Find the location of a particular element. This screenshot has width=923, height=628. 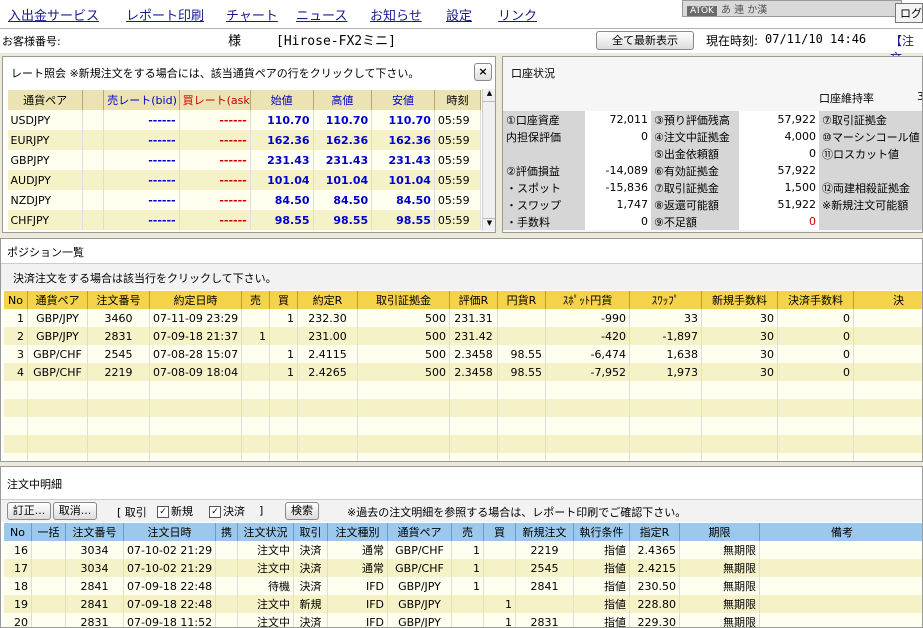

scroll-down-icon: ▼ is located at coordinates (489, 224).